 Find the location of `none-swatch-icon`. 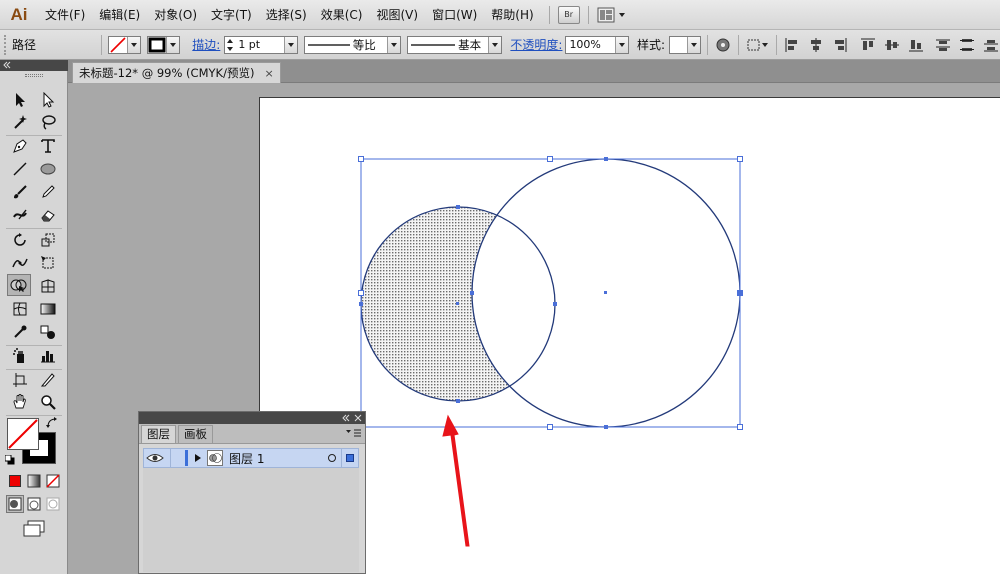

none-swatch-icon is located at coordinates (53, 481).